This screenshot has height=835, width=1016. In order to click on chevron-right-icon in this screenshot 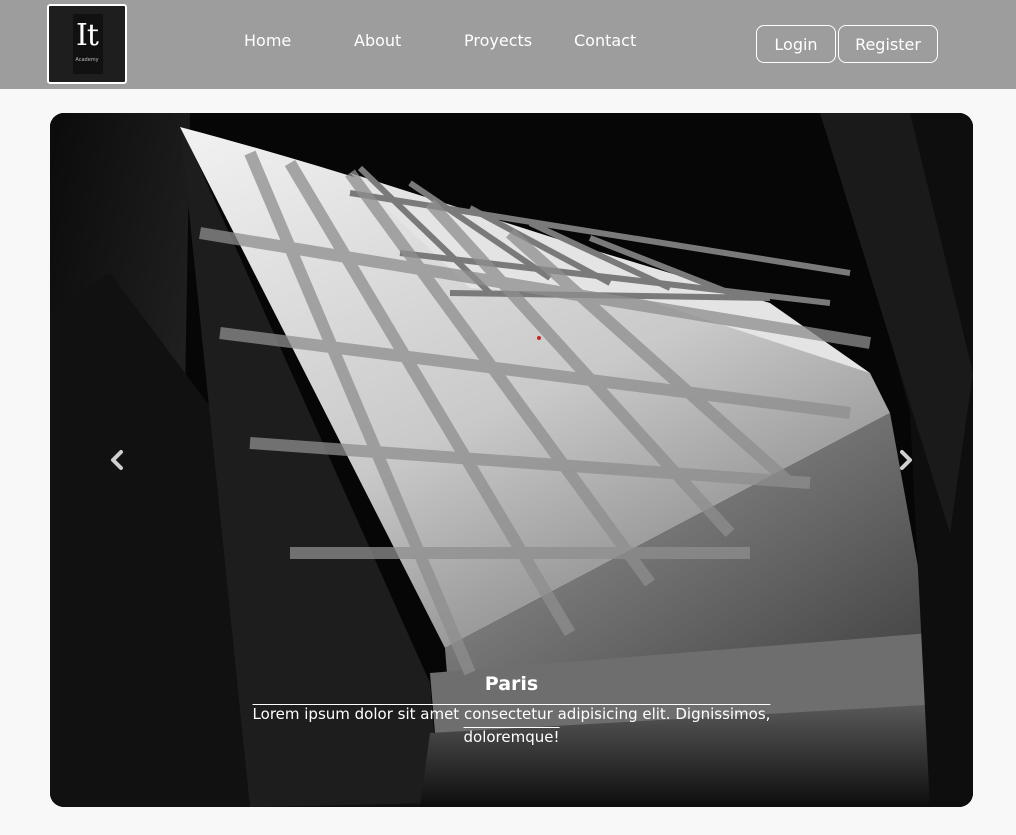, I will do `click(906, 460)`.